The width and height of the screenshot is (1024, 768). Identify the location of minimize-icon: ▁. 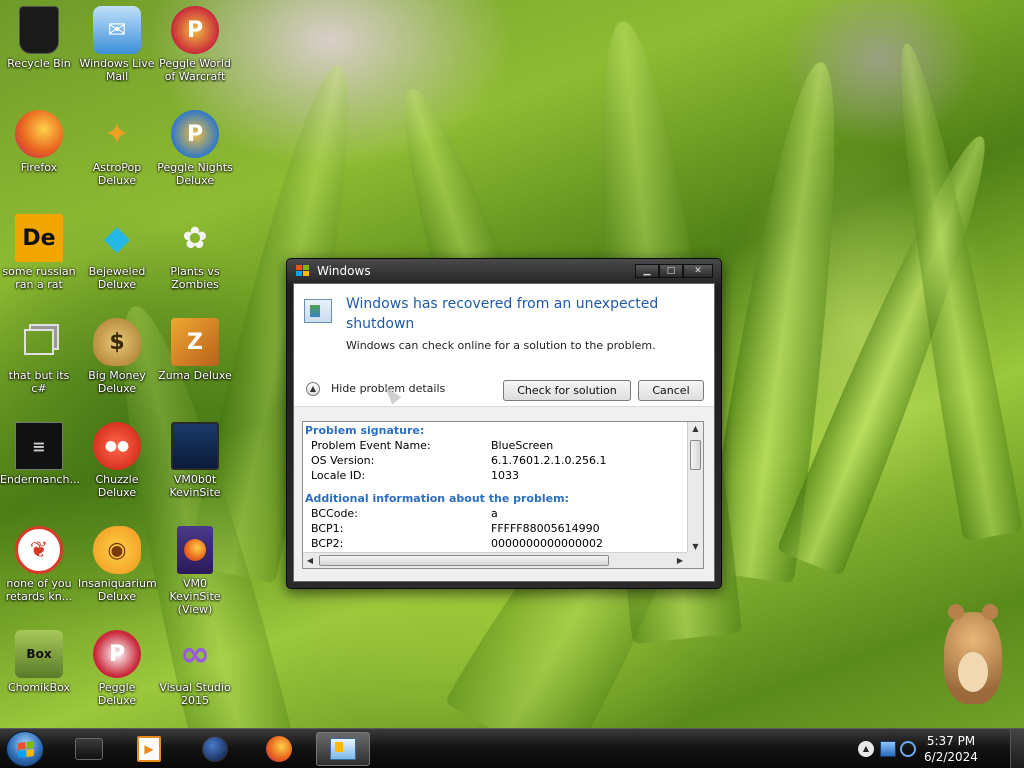
(647, 271).